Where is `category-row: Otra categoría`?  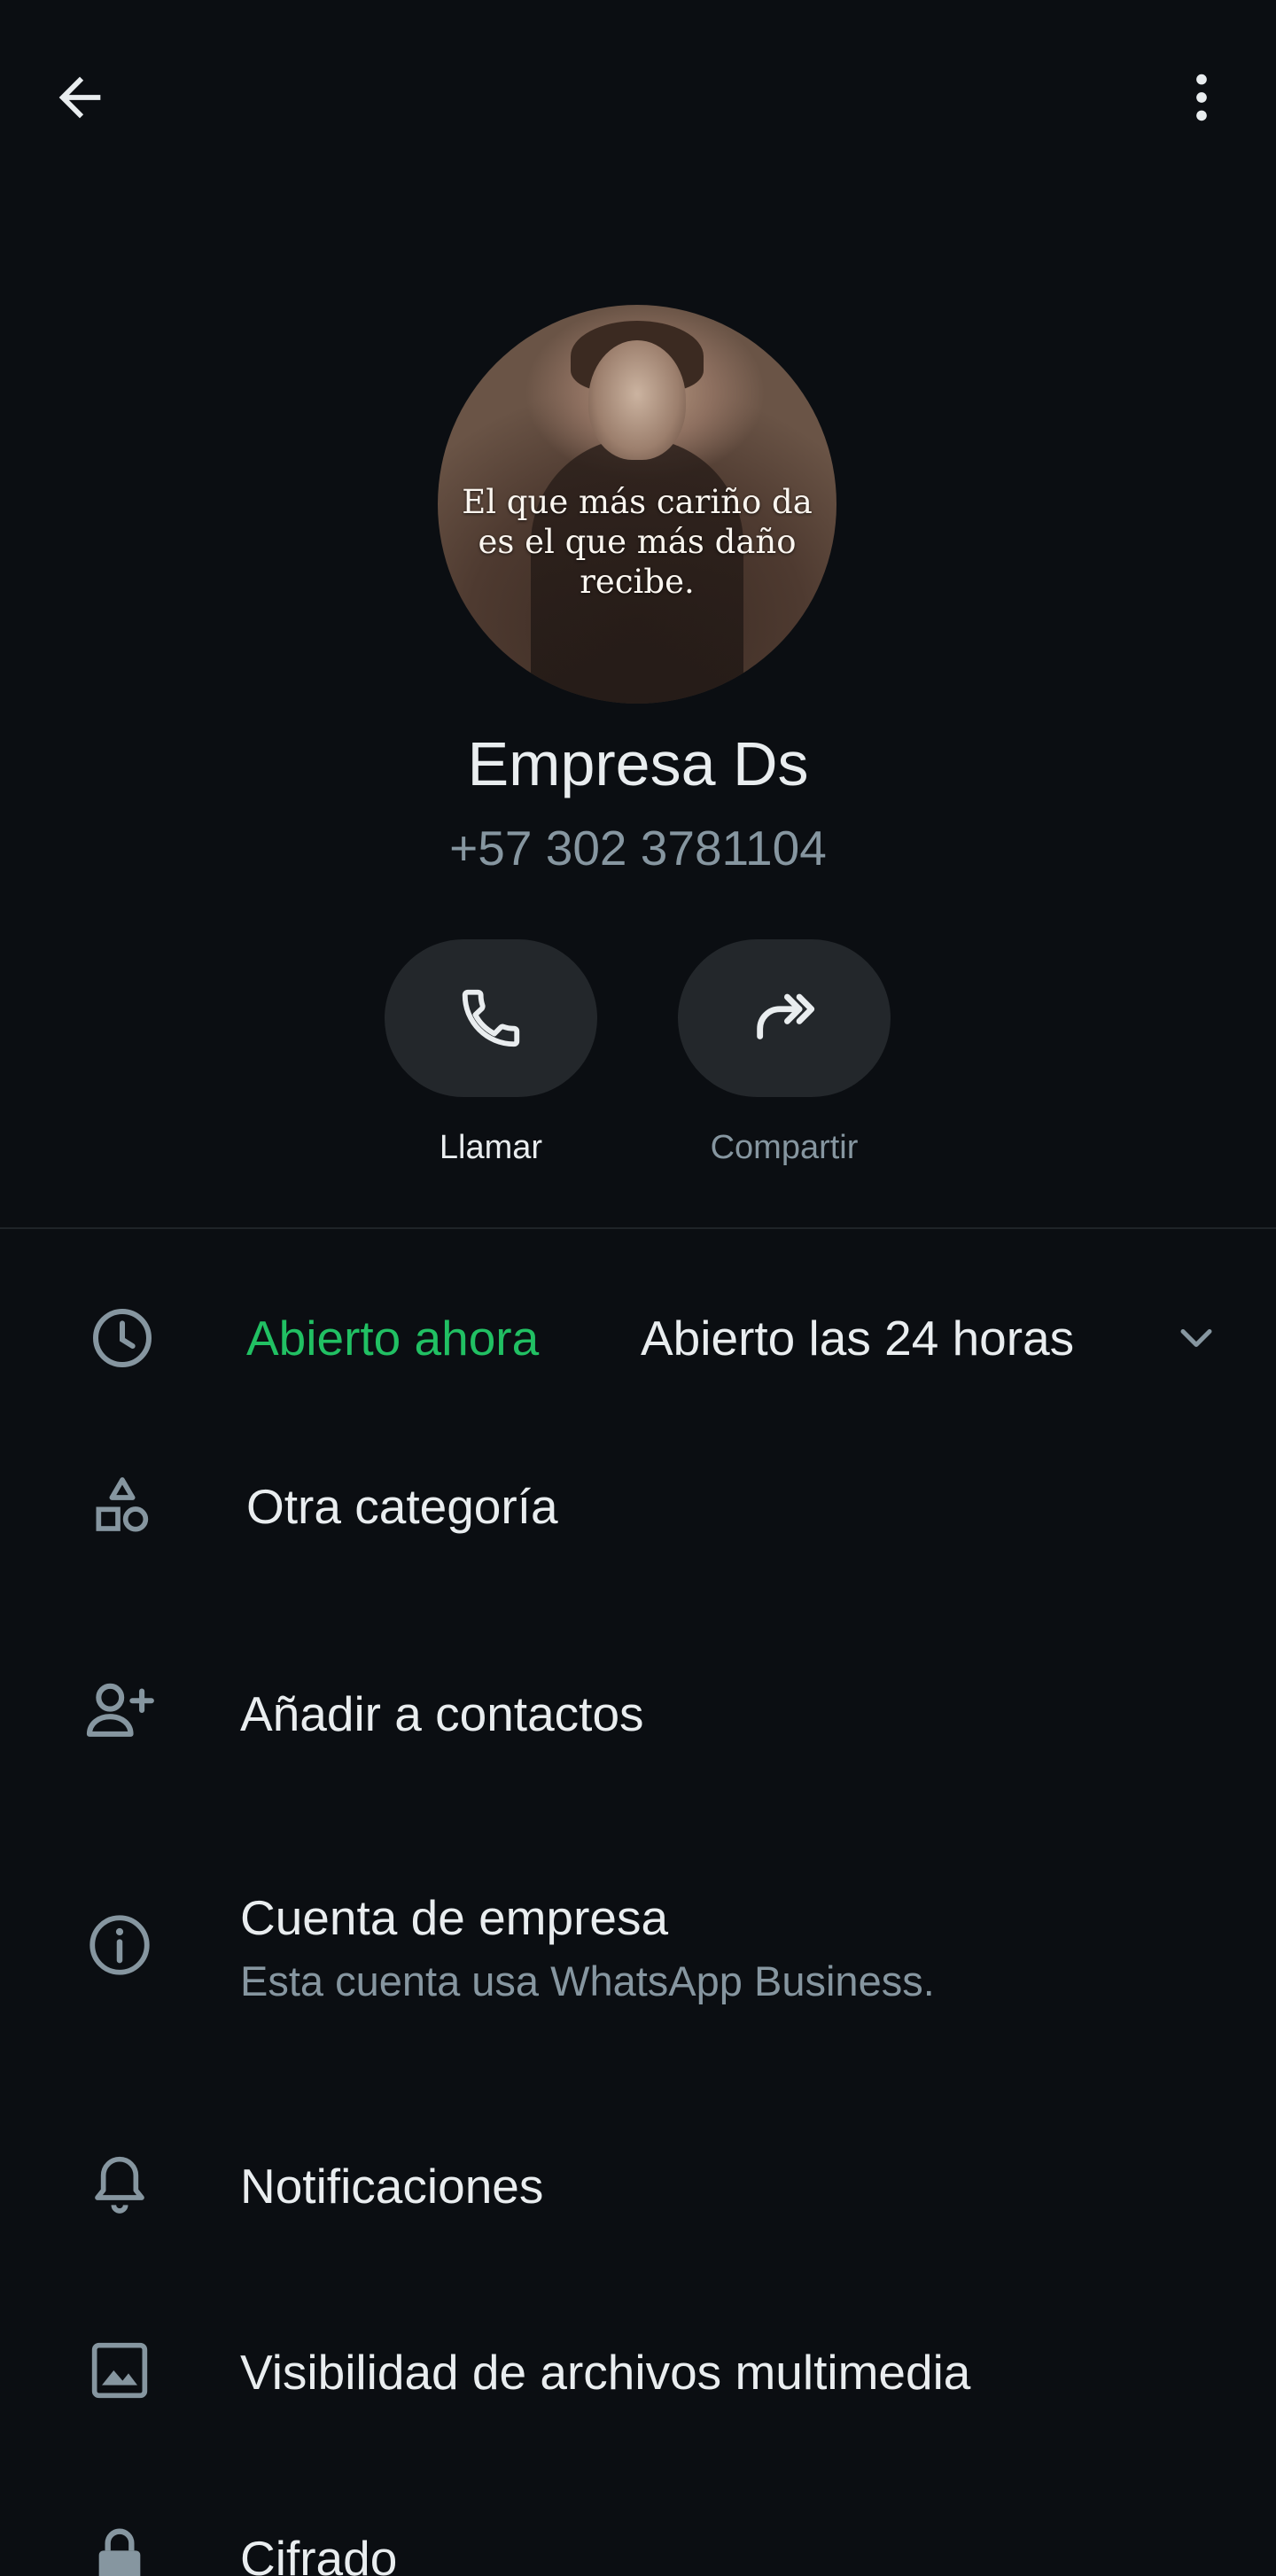
category-row: Otra categoría is located at coordinates (638, 1506).